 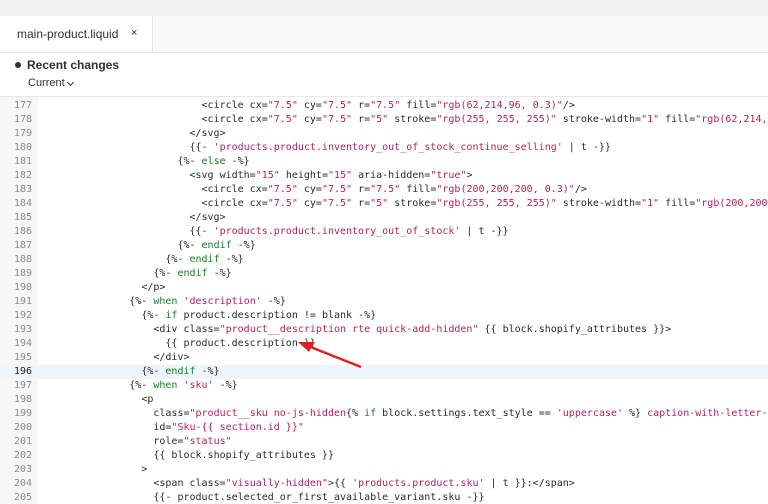 I want to click on annotation-arrow, so click(x=330, y=355).